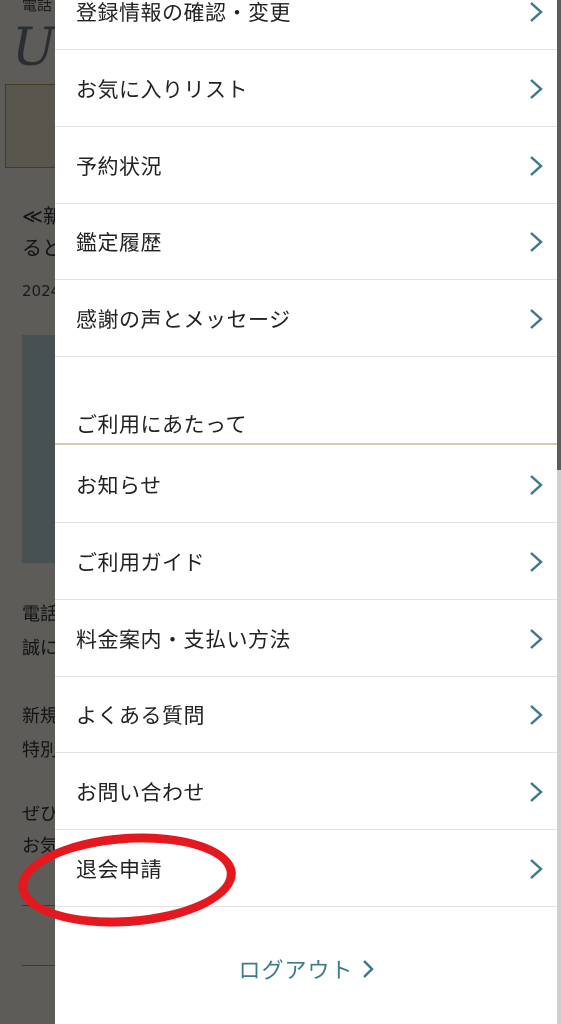  I want to click on logout-link: ログアウト, so click(306, 969).